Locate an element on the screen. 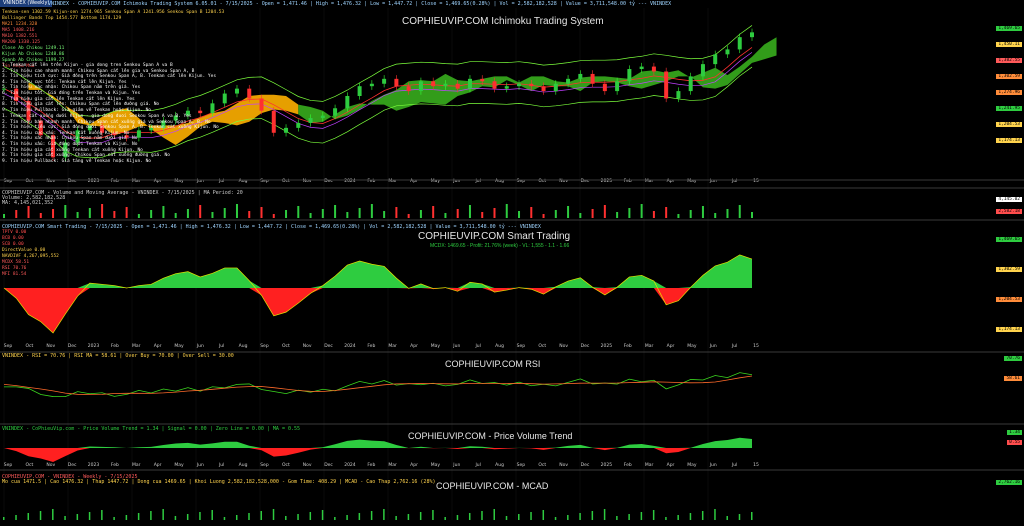 The height and width of the screenshot is (526, 1024). axis-1-label-17: Feb is located at coordinates (371, 346).